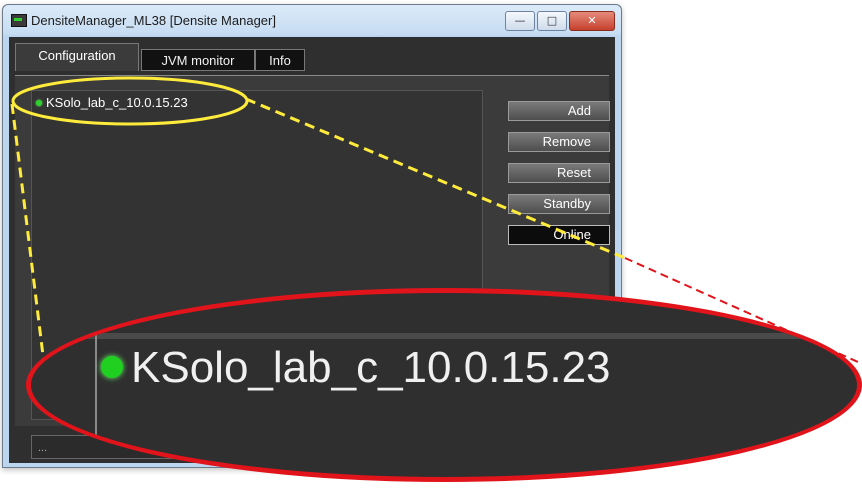 The width and height of the screenshot is (862, 489). What do you see at coordinates (117, 102) in the screenshot?
I see `list-item-label: KSolo_lab_c_10.0.15.23` at bounding box center [117, 102].